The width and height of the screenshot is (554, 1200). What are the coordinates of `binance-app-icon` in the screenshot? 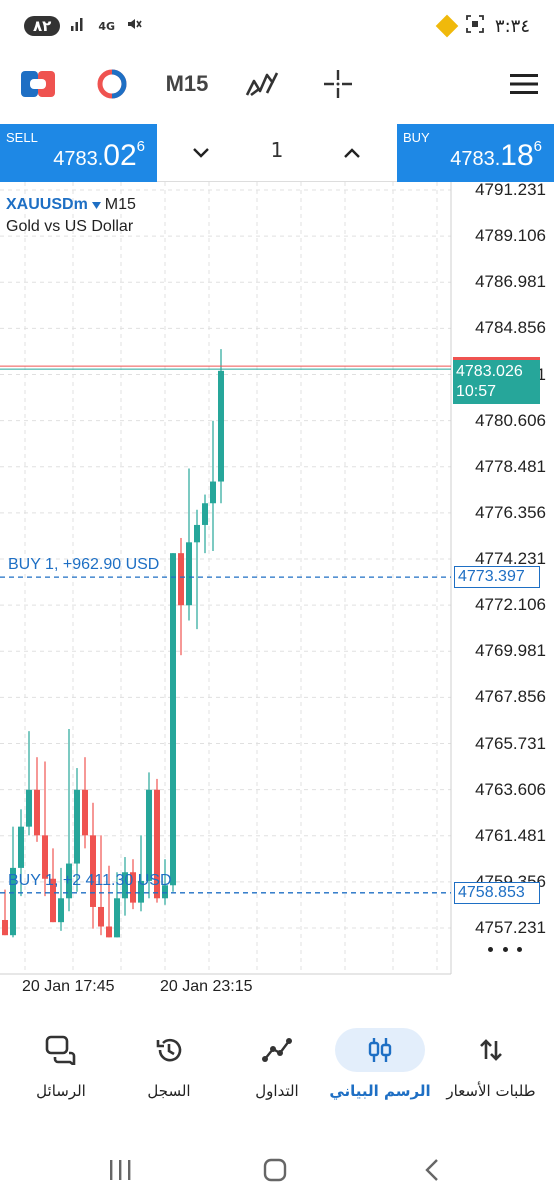 It's located at (447, 26).